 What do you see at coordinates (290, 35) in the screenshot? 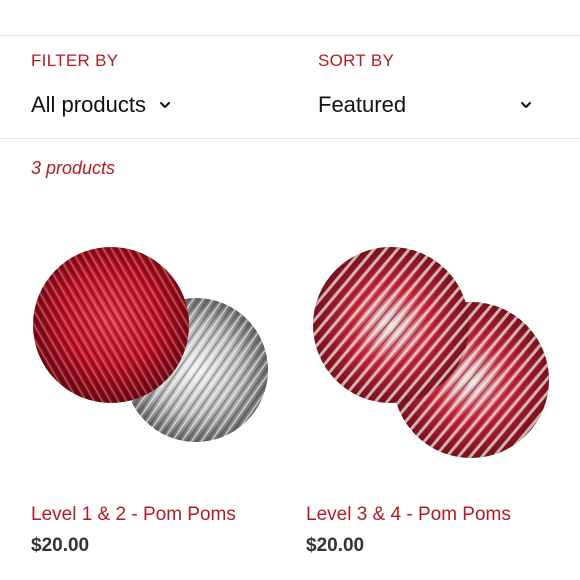
I see `header-divider` at bounding box center [290, 35].